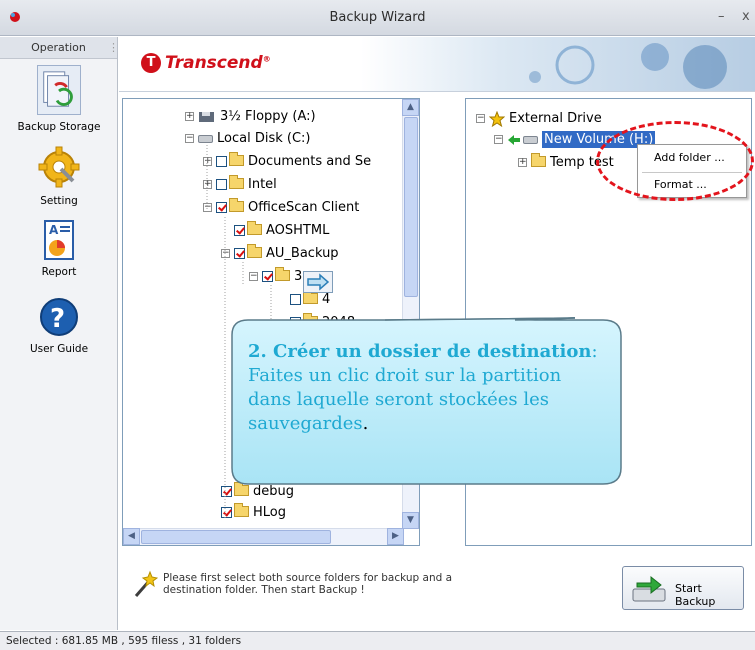 The height and width of the screenshot is (650, 755). I want to click on magic-wand-icon, so click(146, 583).